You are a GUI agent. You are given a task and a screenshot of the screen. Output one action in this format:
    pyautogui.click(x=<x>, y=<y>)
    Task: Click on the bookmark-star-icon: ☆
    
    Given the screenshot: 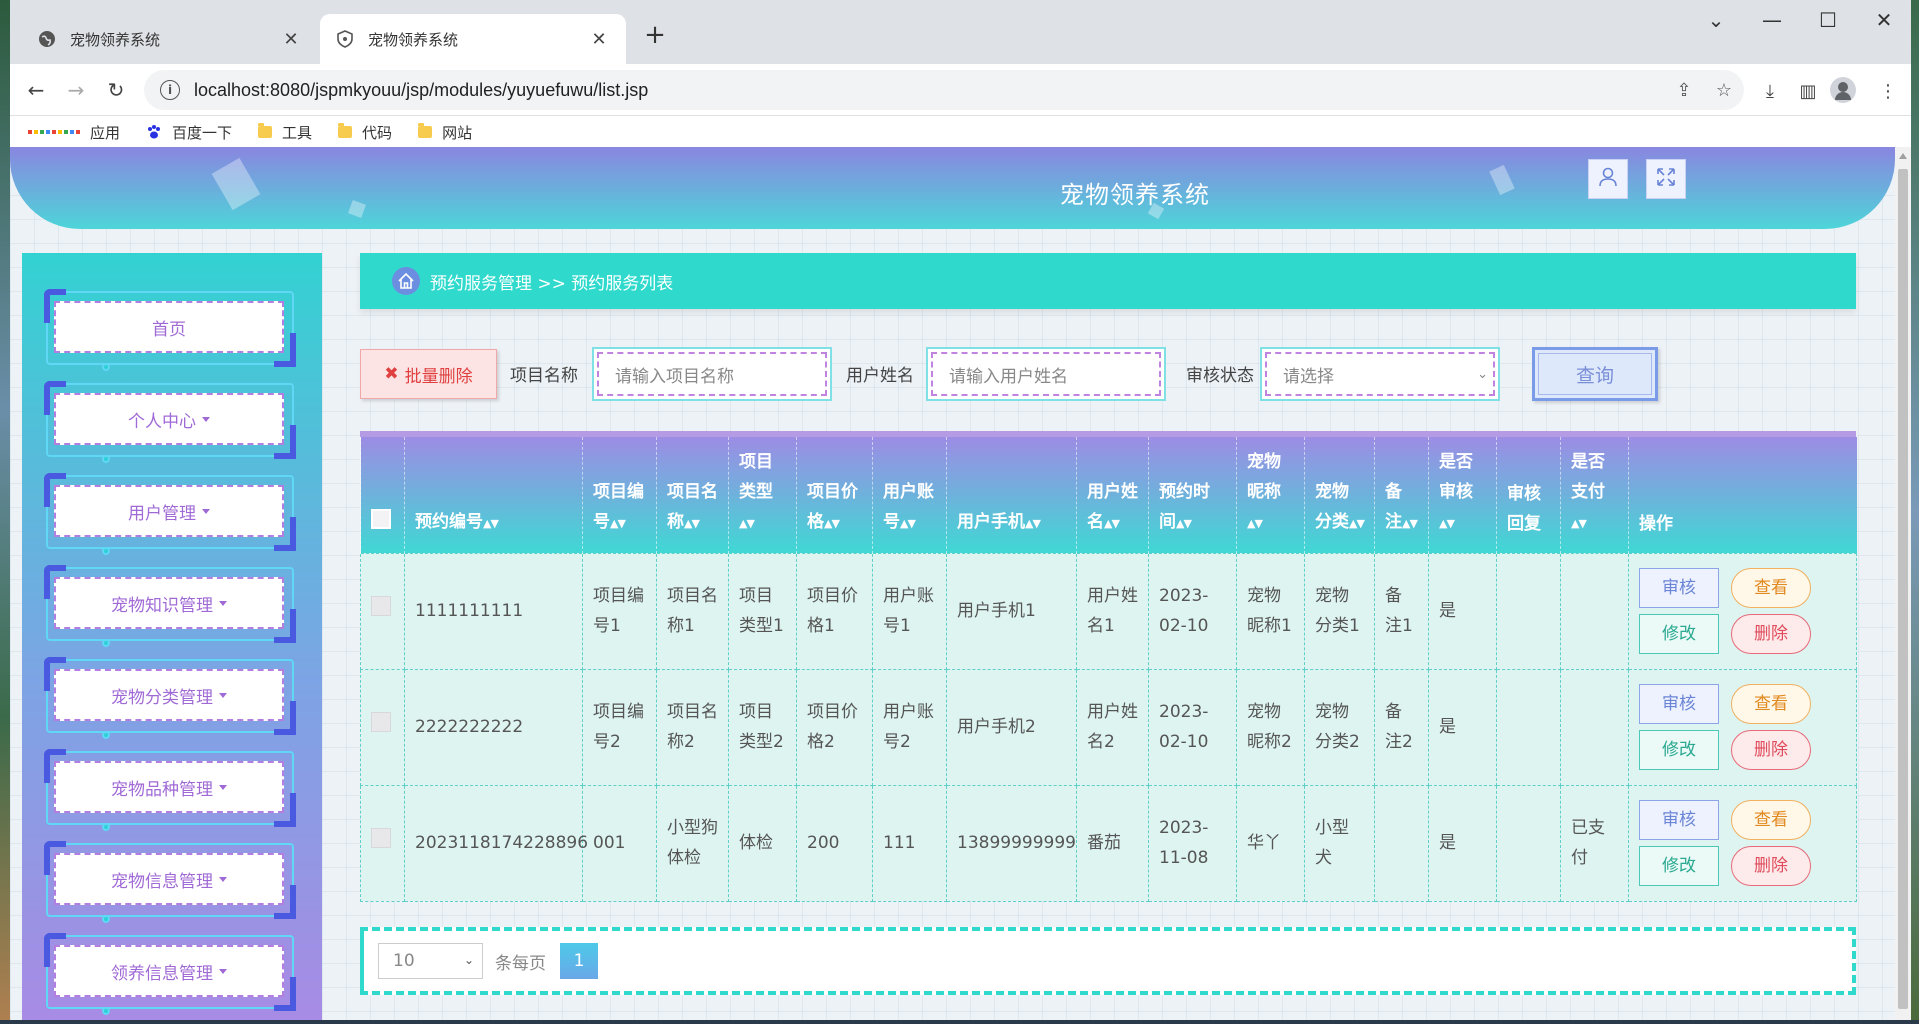 What is the action you would take?
    pyautogui.click(x=1724, y=90)
    